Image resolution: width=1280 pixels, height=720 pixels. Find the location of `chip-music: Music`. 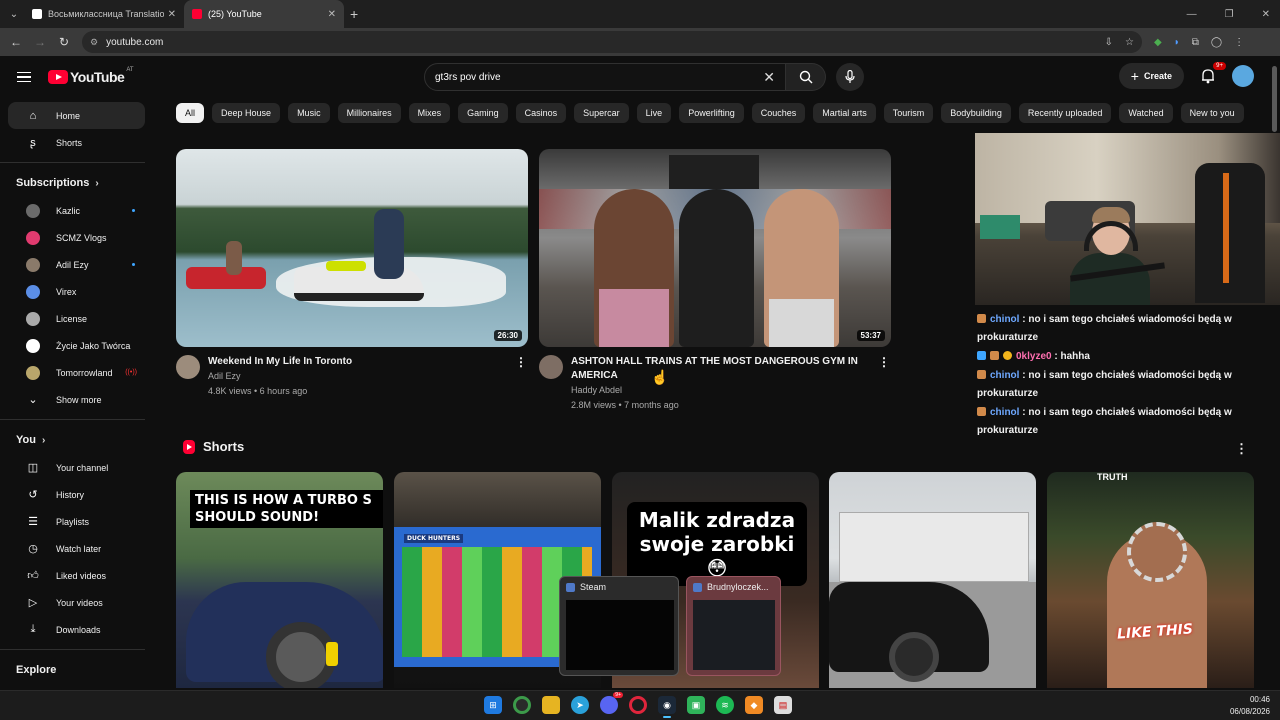

chip-music: Music is located at coordinates (309, 113).